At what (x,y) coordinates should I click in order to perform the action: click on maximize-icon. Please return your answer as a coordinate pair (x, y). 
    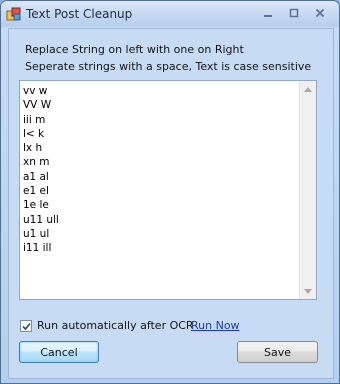
    Looking at the image, I should click on (294, 13).